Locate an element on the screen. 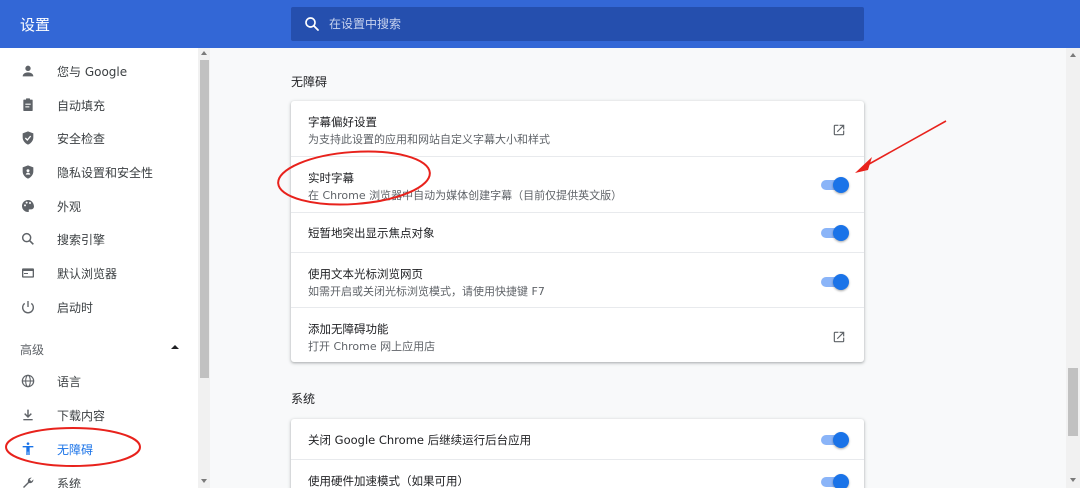 The image size is (1080, 488). person-icon is located at coordinates (28, 71).